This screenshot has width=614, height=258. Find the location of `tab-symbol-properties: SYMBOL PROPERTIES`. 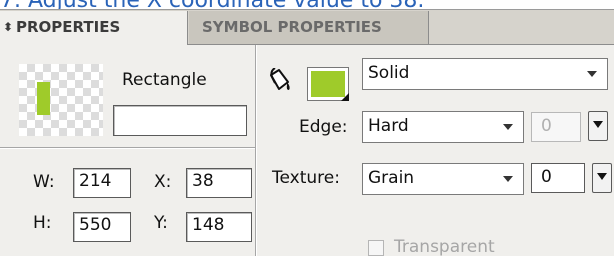

tab-symbol-properties: SYMBOL PROPERTIES is located at coordinates (309, 27).